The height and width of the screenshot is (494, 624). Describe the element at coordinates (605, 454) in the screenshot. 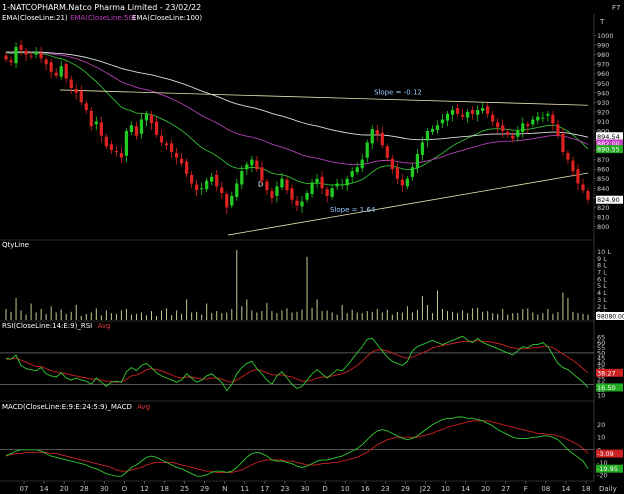

I see `osc-last-tag: -3.09` at that location.